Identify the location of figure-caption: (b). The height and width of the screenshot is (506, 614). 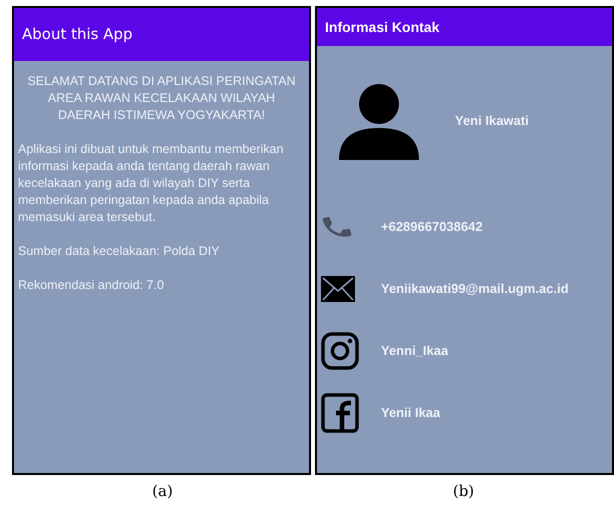
(463, 491).